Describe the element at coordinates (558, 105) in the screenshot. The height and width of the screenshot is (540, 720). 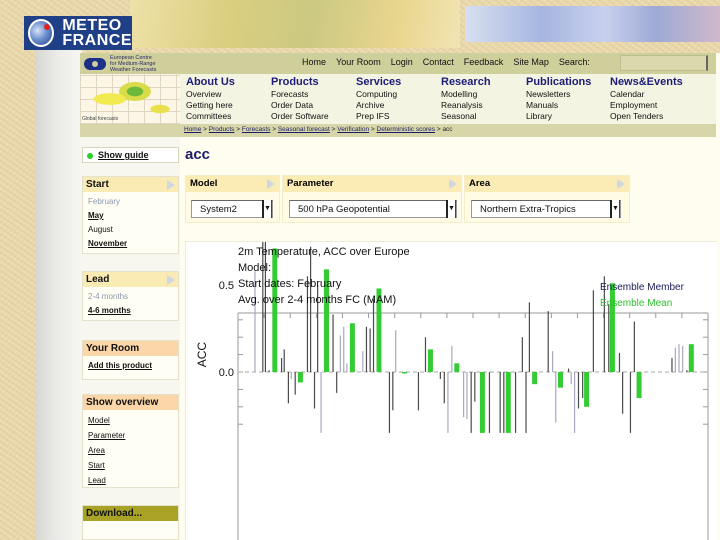
I see `nav-link: Manuals` at that location.